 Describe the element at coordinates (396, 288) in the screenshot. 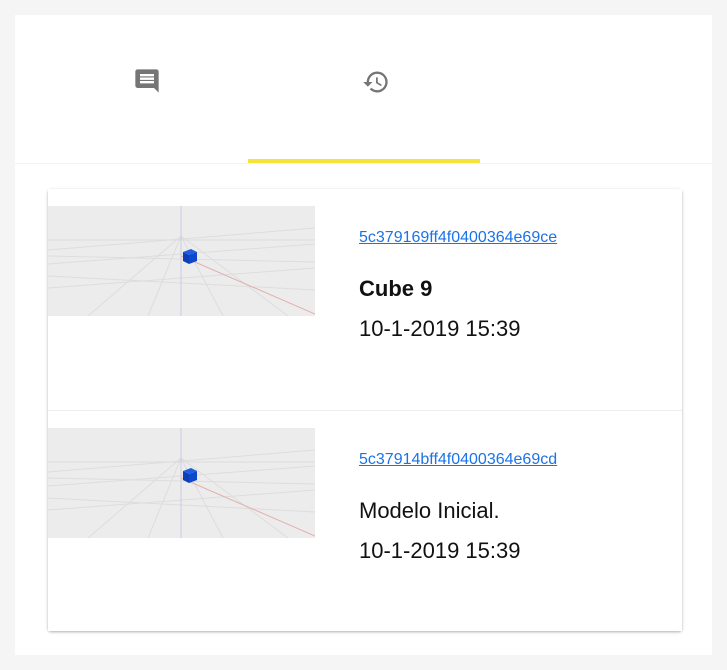

I see `commit-message: Cube 9` at that location.